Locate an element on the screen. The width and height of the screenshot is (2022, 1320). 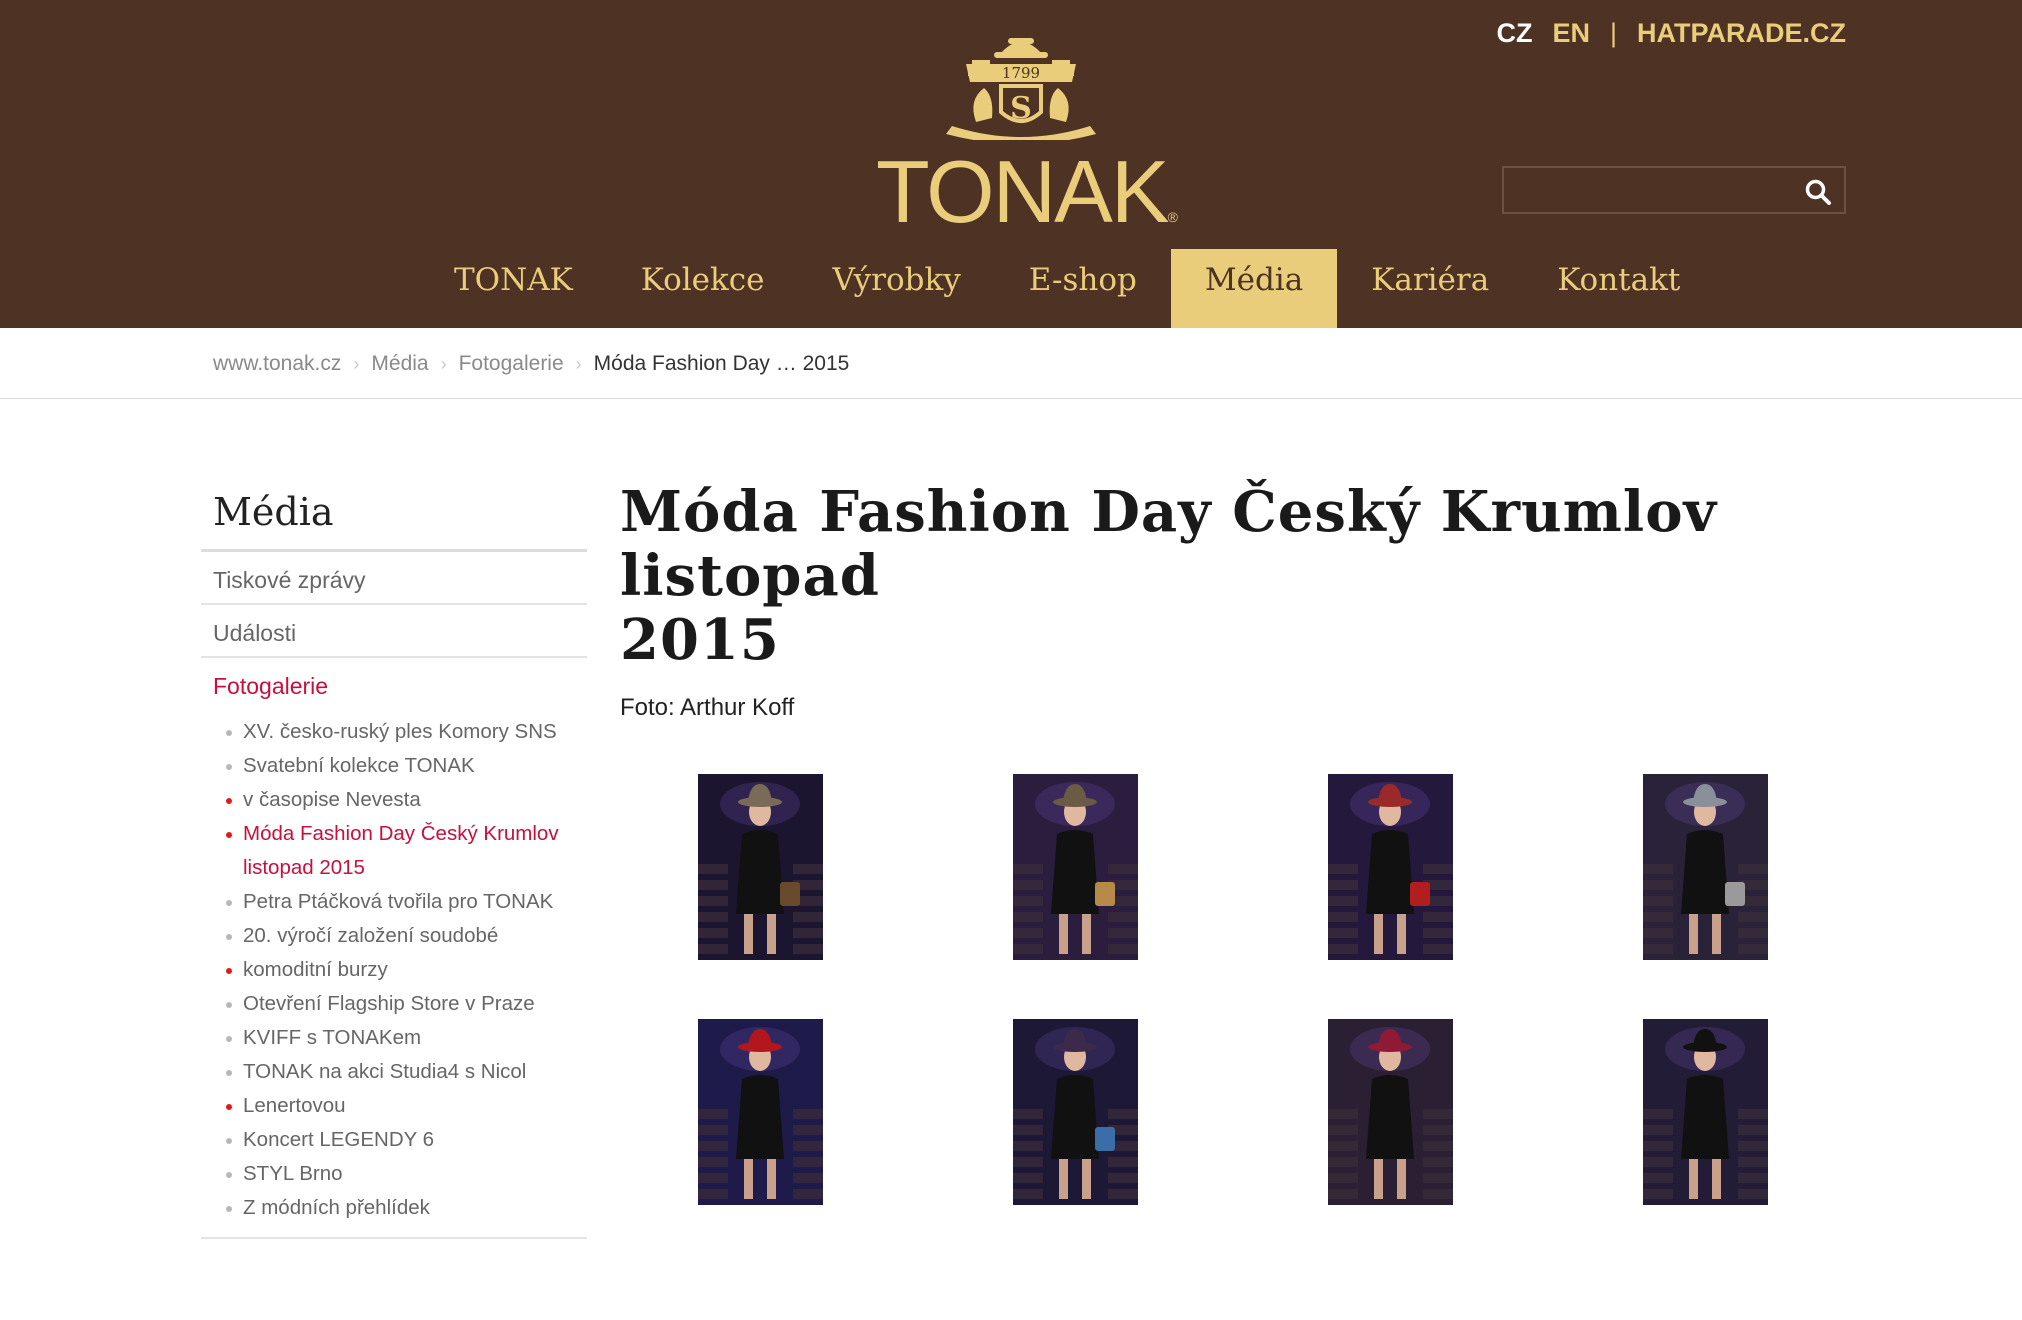
language-switcher: CZ EN | HATPARADE.CZ is located at coordinates (1671, 33).